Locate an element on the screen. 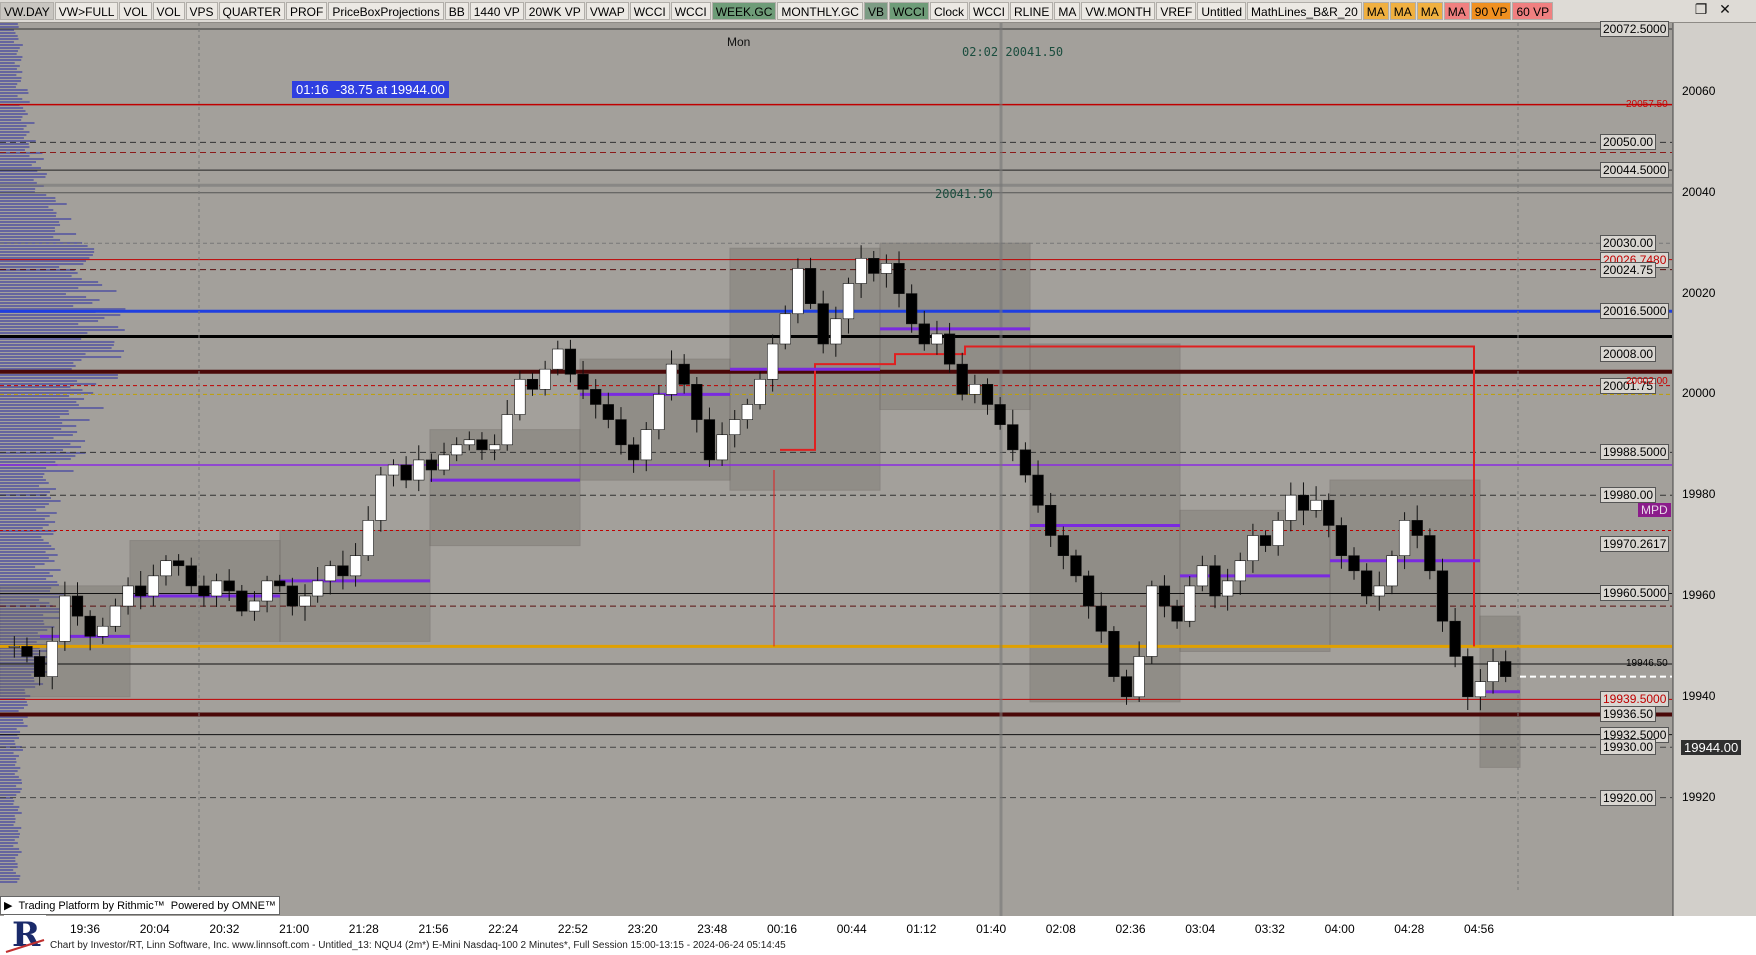 The image size is (1756, 955). toolbar-button-1440-vp: 1440 VP is located at coordinates (496, 11).